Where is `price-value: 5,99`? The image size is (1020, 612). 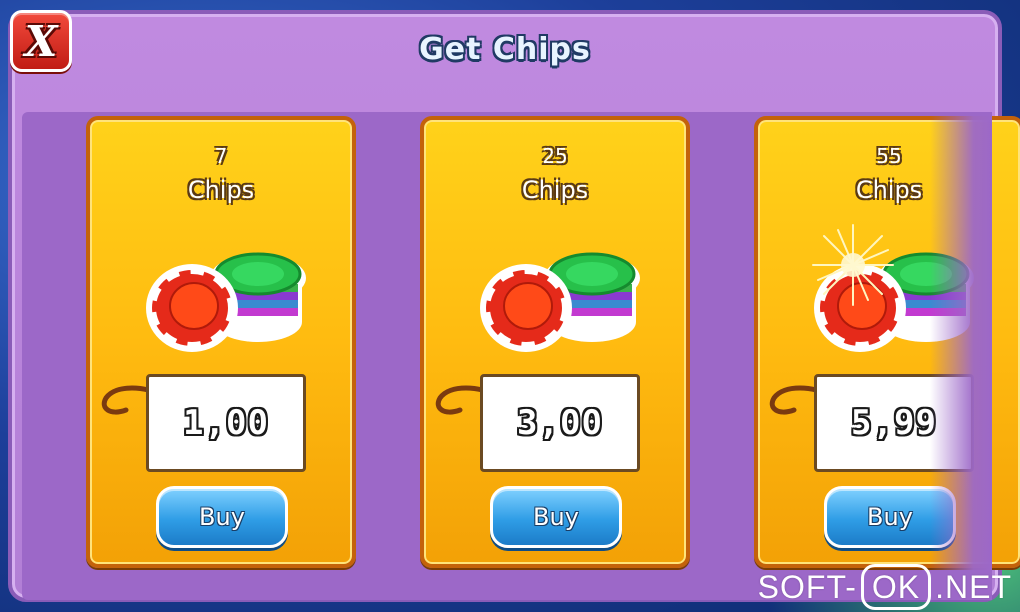 price-value: 5,99 is located at coordinates (894, 423).